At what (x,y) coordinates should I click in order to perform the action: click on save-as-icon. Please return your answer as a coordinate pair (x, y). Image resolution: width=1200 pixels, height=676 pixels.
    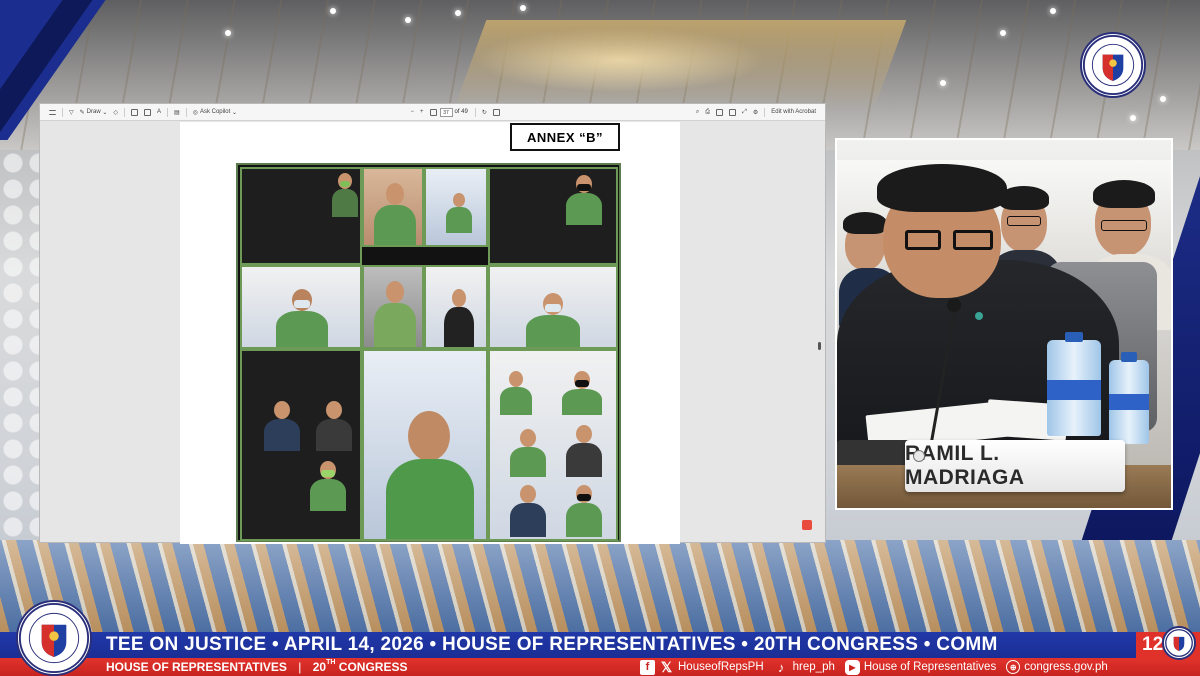
    Looking at the image, I should click on (732, 112).